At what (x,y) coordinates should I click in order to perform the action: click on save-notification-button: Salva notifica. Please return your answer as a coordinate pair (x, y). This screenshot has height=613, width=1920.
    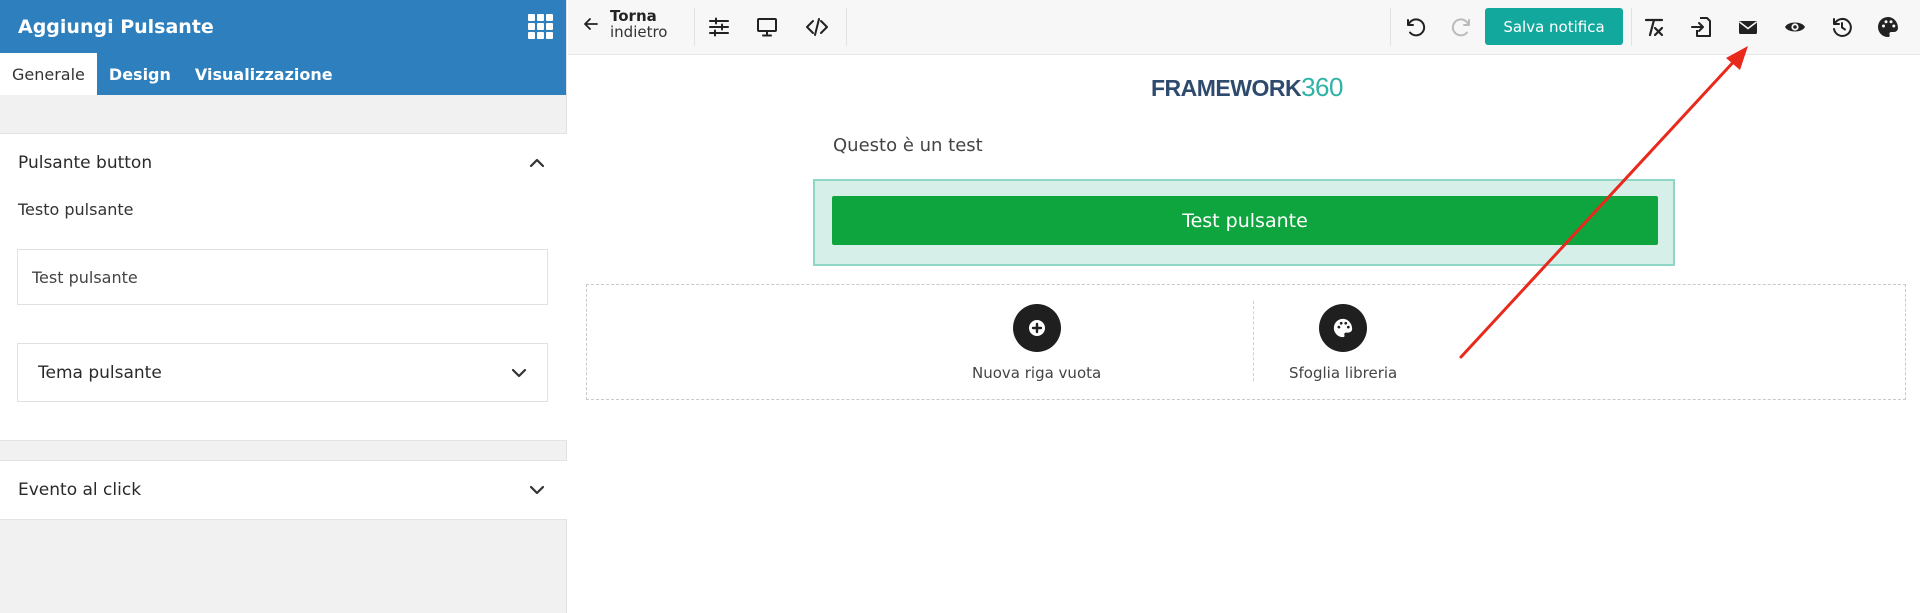
    Looking at the image, I should click on (1554, 26).